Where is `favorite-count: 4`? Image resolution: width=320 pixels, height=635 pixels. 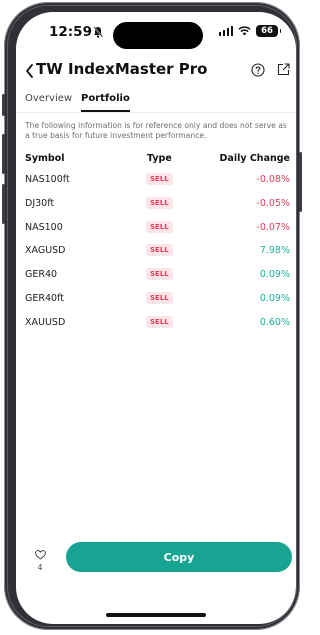 favorite-count: 4 is located at coordinates (40, 567).